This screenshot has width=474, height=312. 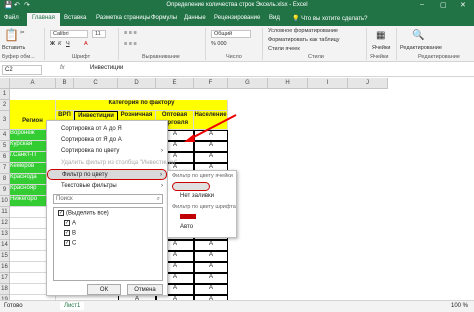 What do you see at coordinates (123, 18) in the screenshot?
I see `tab-layout: Разметка страницы` at bounding box center [123, 18].